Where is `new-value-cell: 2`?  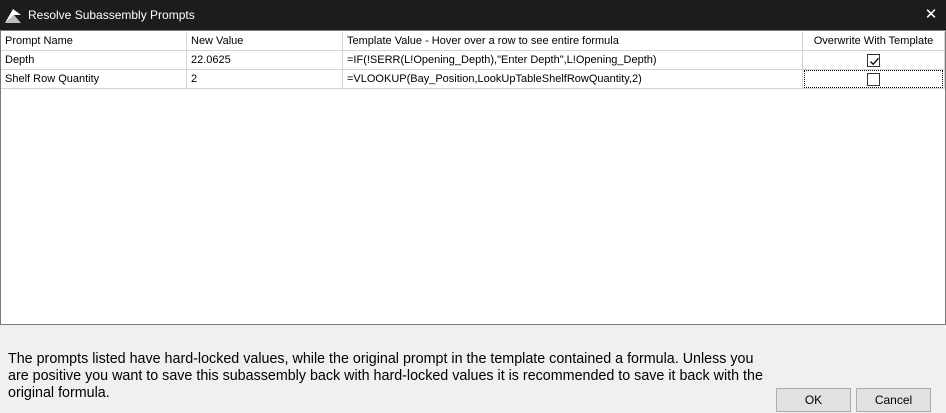
new-value-cell: 2 is located at coordinates (265, 79).